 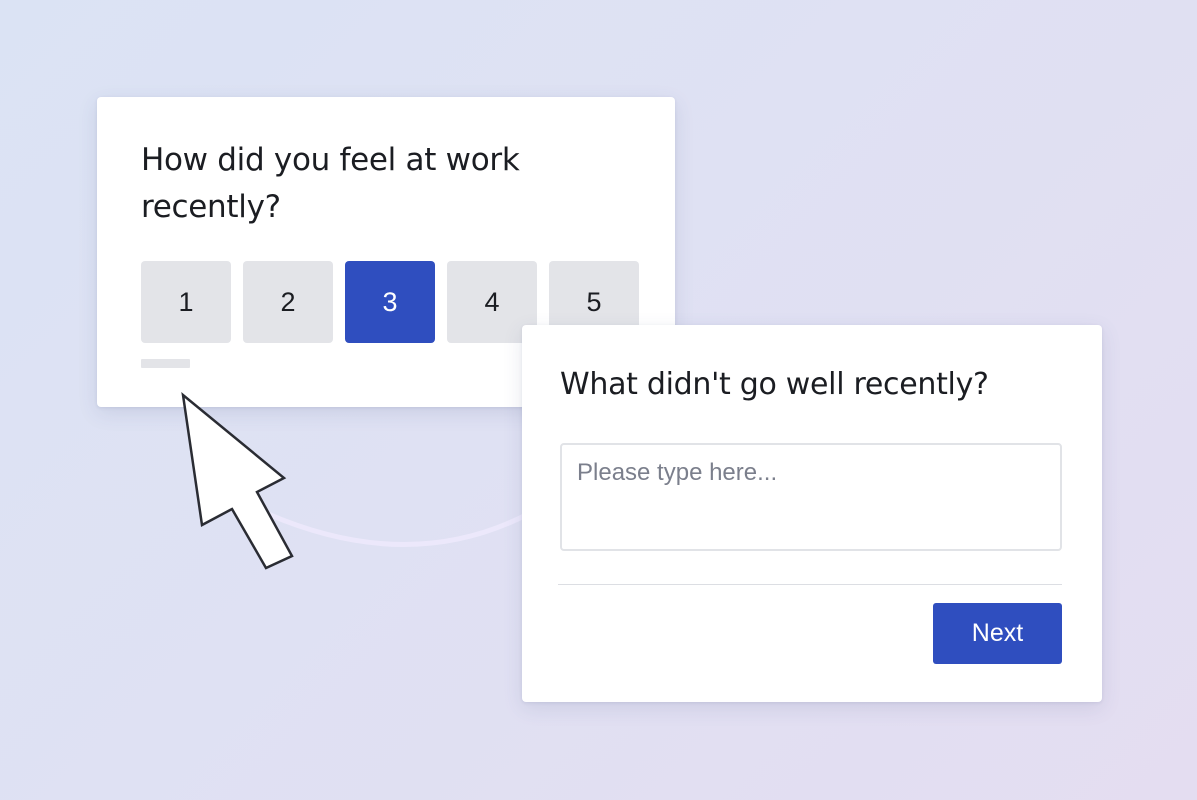 What do you see at coordinates (186, 302) in the screenshot?
I see `rating-option-1: 1` at bounding box center [186, 302].